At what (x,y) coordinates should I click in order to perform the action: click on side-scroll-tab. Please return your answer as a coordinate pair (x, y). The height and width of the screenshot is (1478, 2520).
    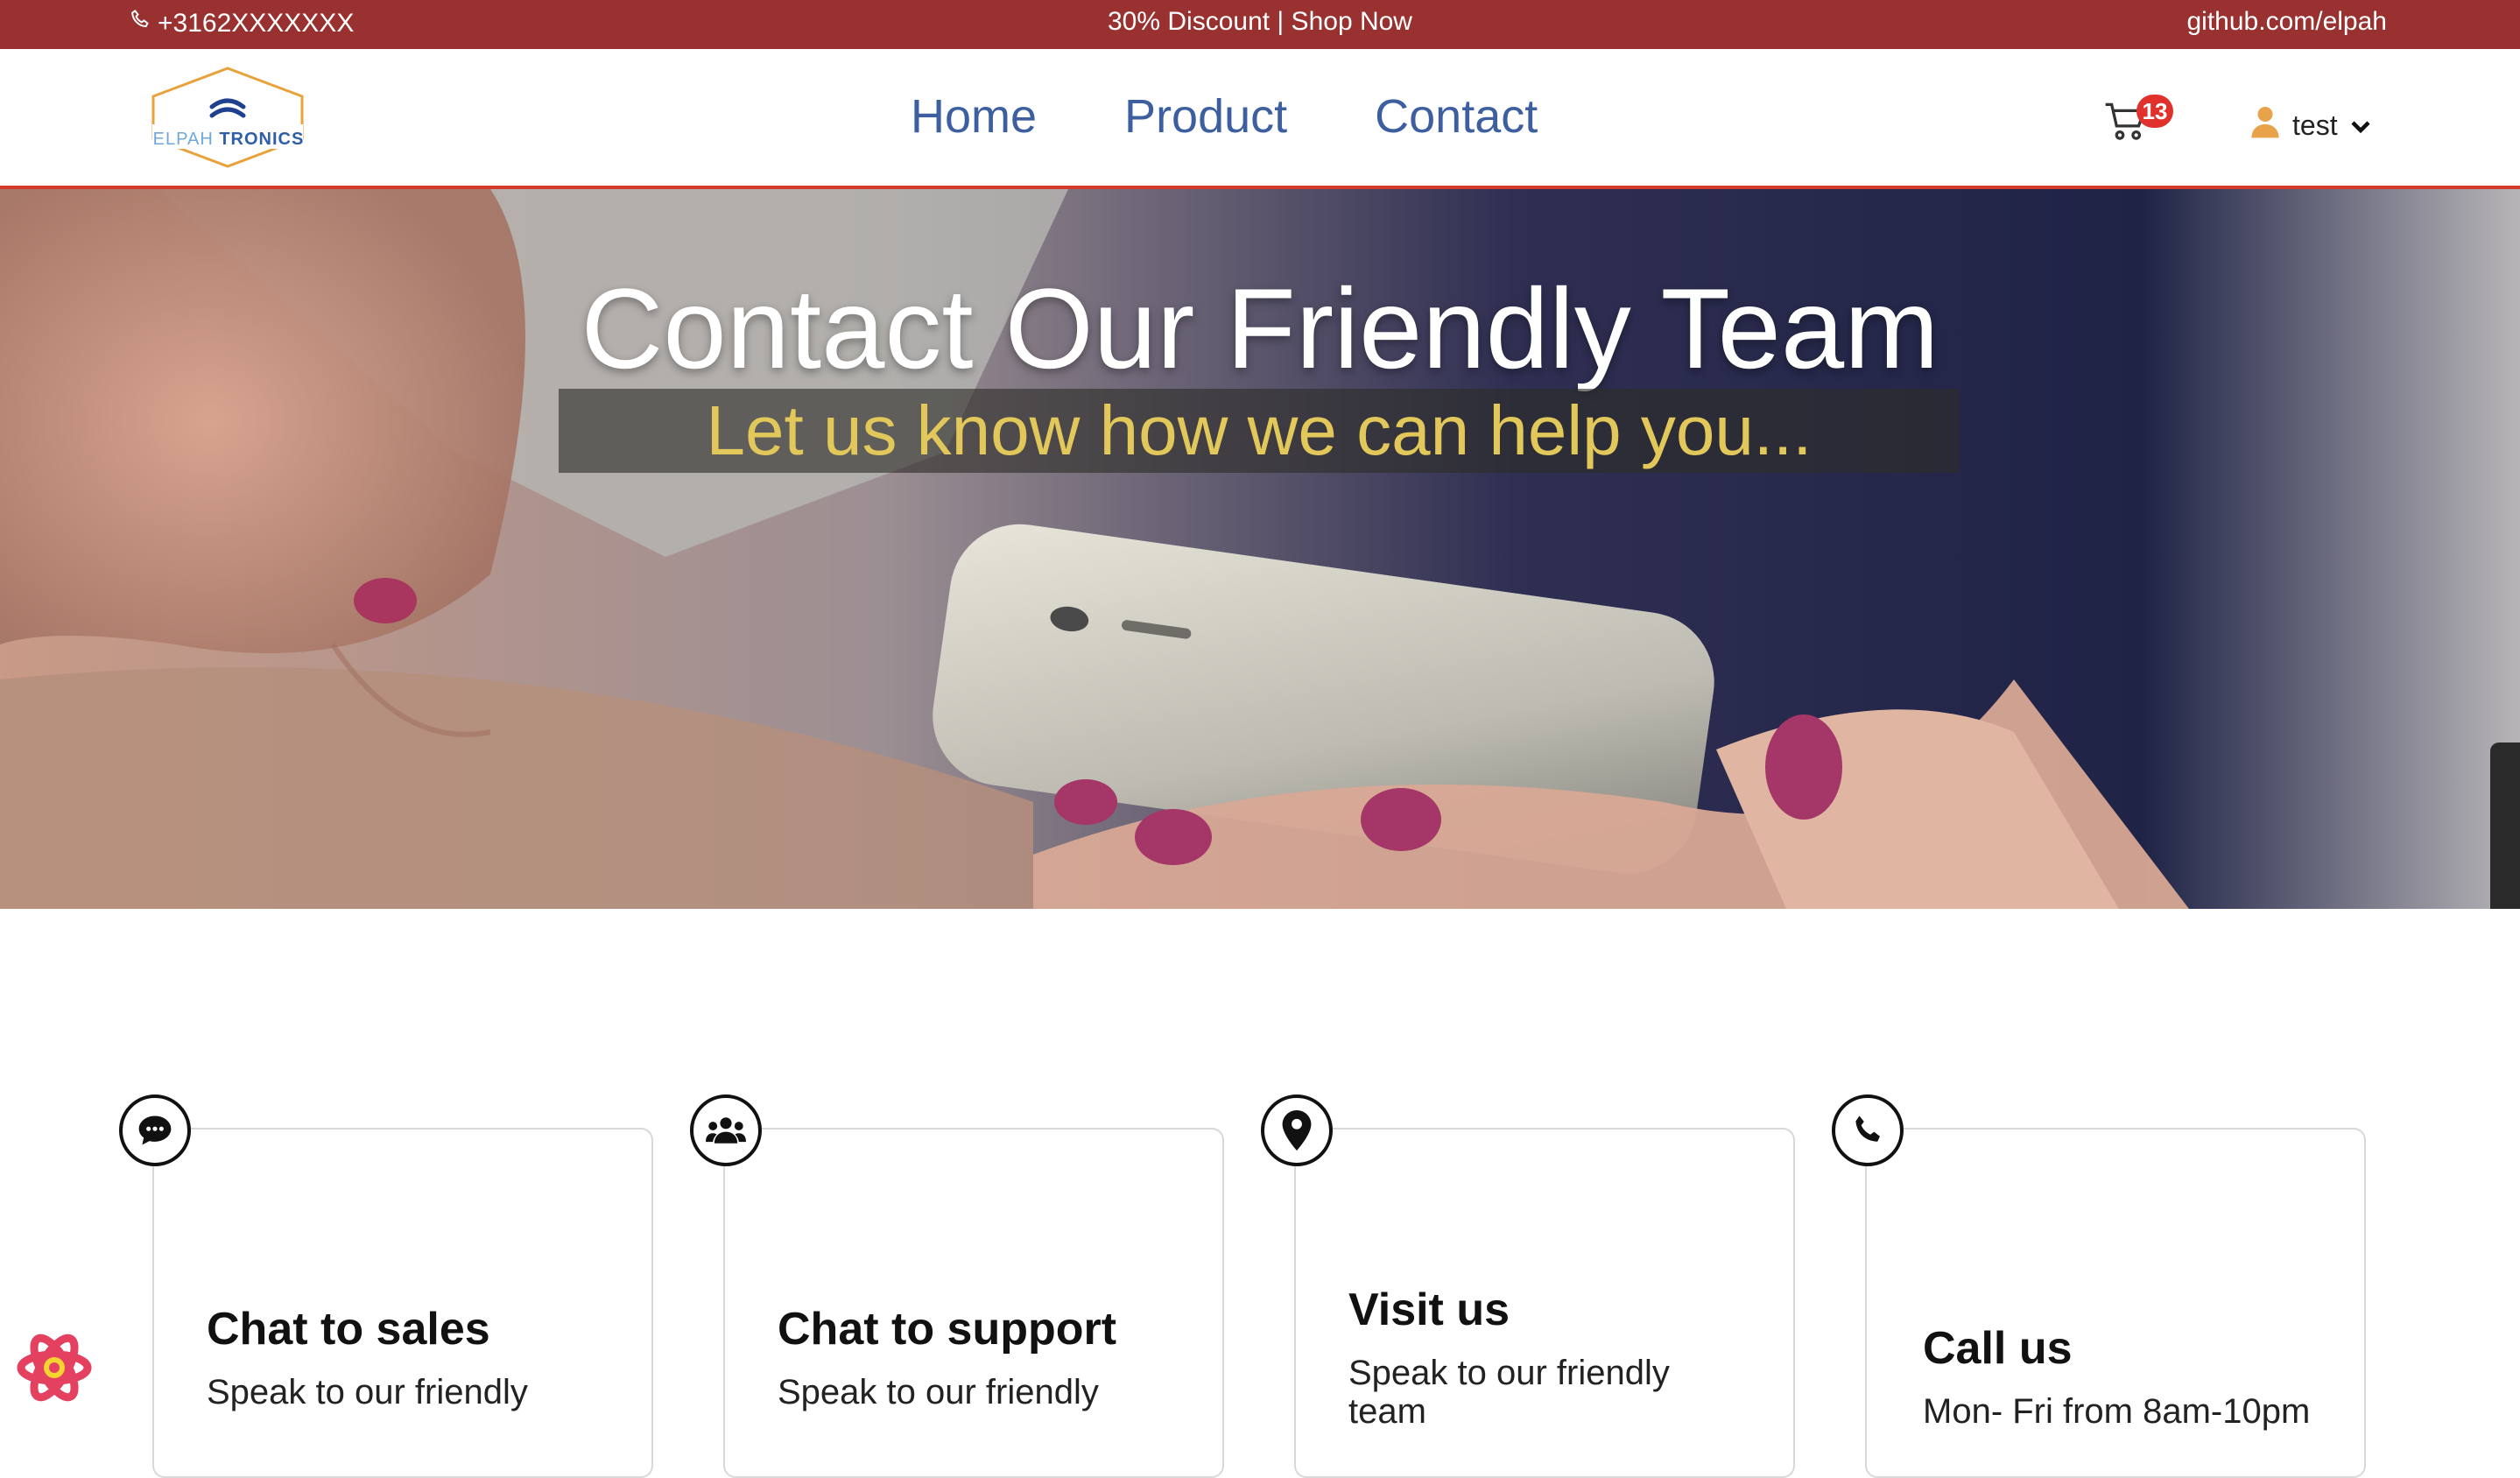
    Looking at the image, I should click on (2505, 826).